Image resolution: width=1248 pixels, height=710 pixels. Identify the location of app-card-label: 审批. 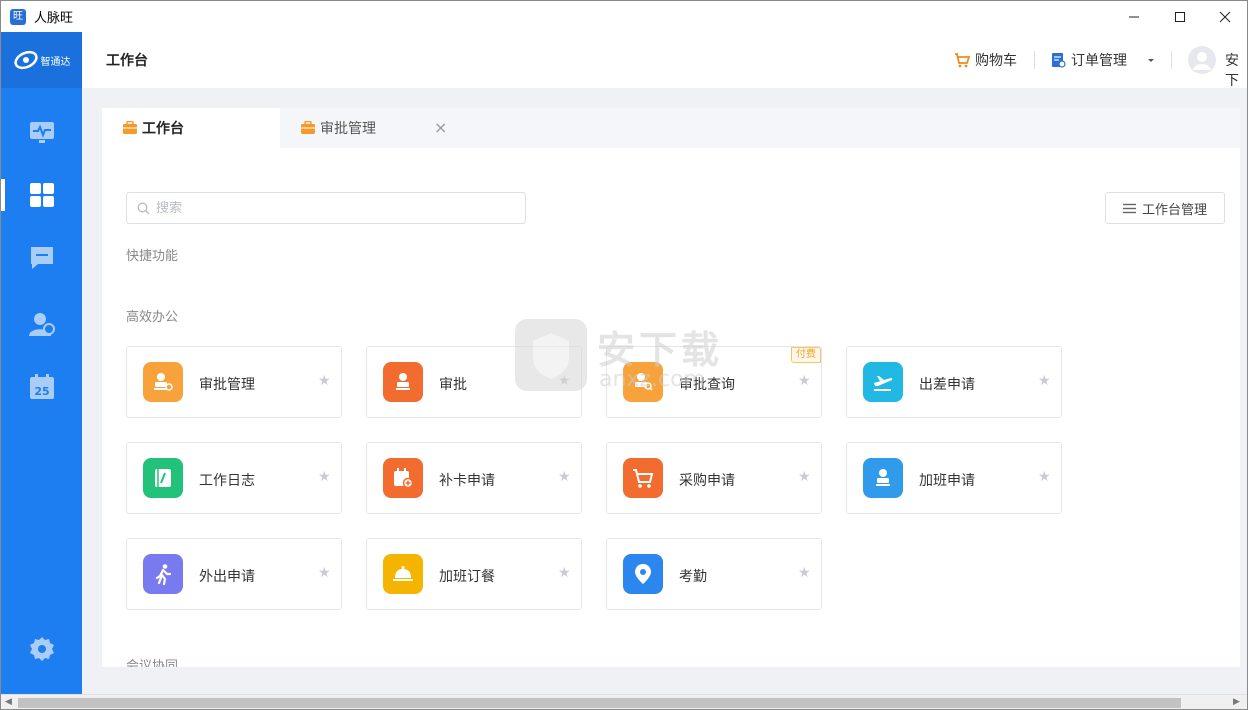
(453, 385).